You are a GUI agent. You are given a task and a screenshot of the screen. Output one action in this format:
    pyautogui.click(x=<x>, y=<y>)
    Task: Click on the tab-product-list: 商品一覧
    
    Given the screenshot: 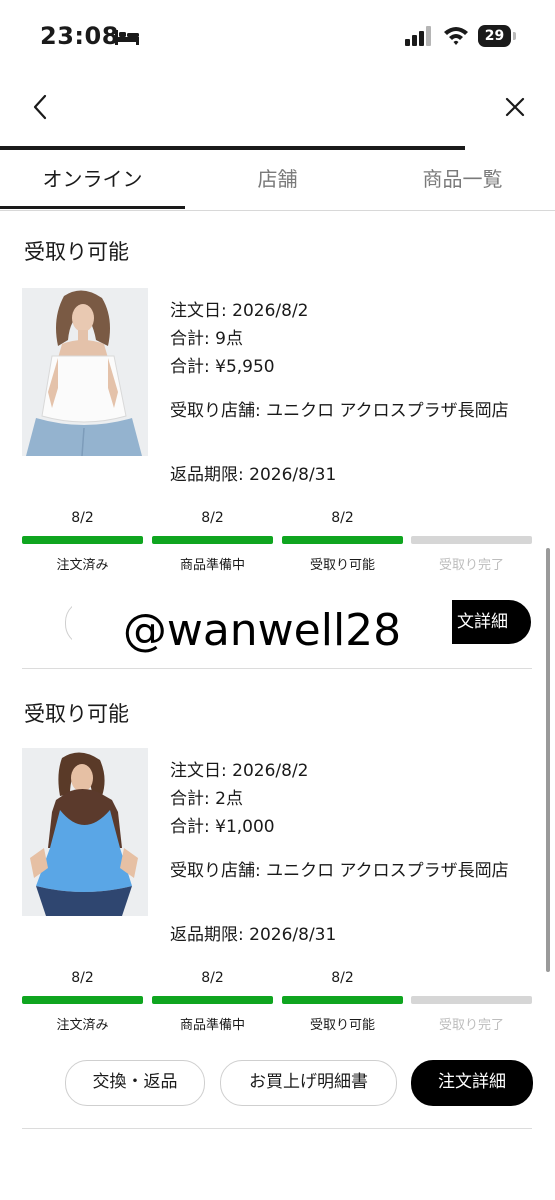 What is the action you would take?
    pyautogui.click(x=462, y=180)
    